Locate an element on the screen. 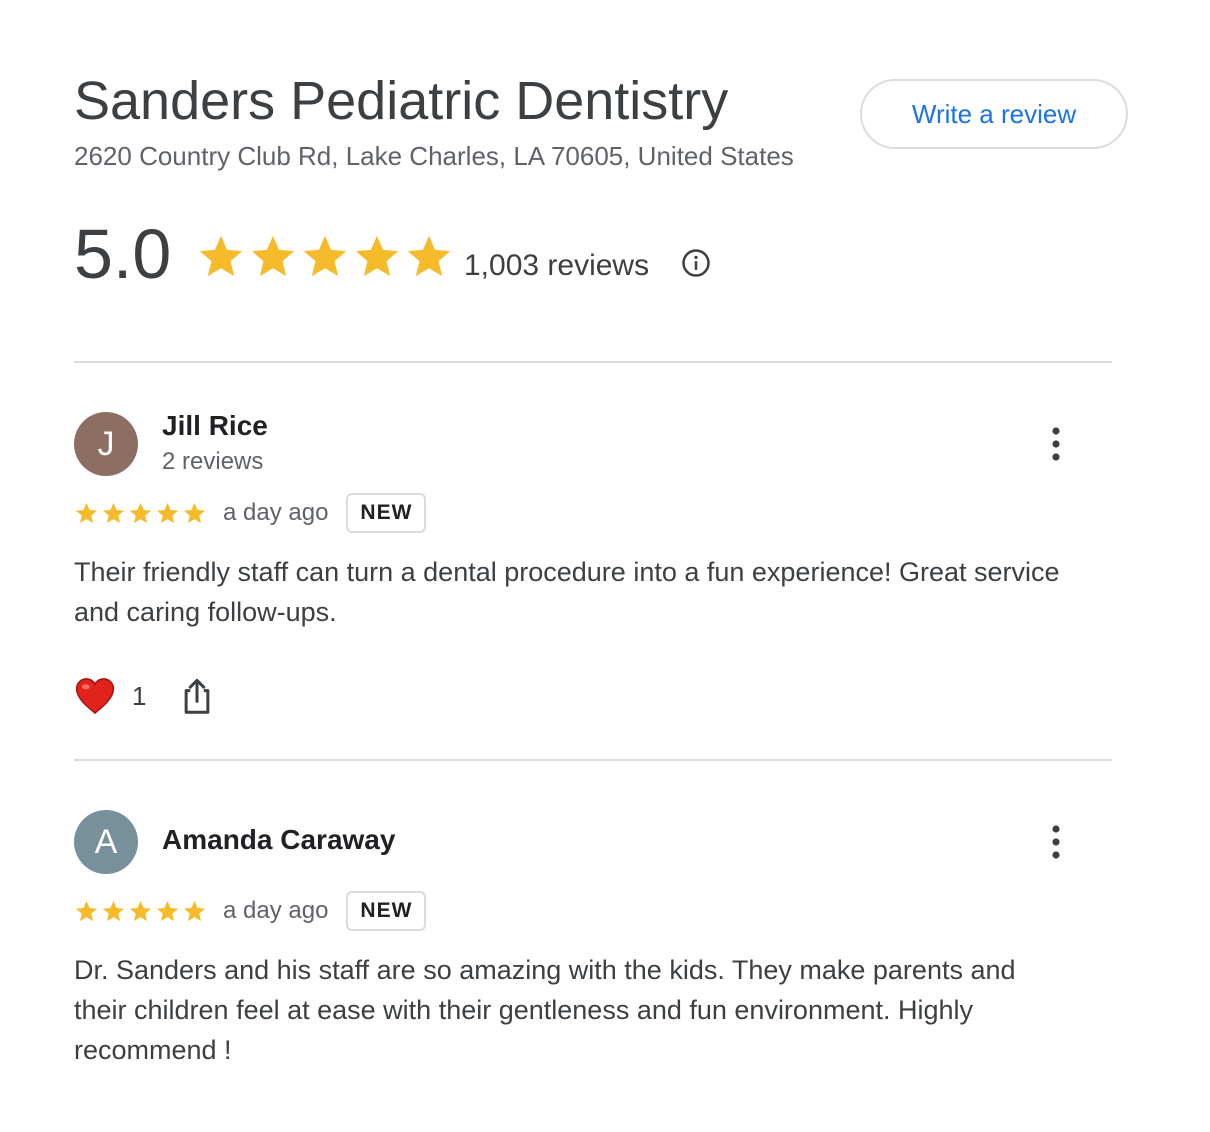 The height and width of the screenshot is (1132, 1210). avatar: J is located at coordinates (106, 444).